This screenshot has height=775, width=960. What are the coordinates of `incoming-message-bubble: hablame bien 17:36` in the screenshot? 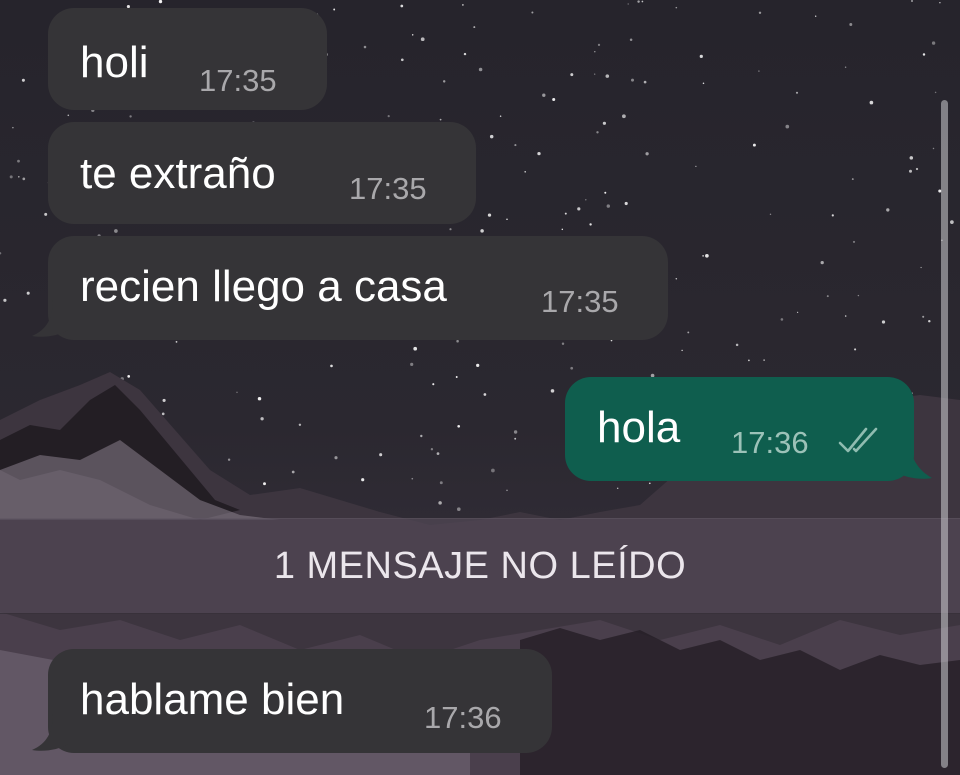 It's located at (300, 701).